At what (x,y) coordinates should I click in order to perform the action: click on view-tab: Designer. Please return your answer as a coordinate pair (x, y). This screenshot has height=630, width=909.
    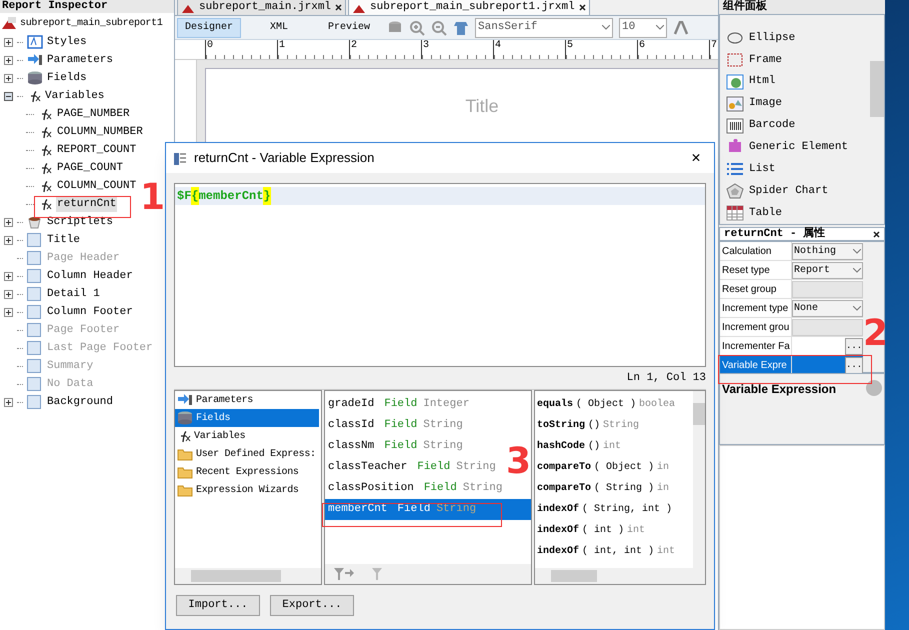
    Looking at the image, I should click on (209, 28).